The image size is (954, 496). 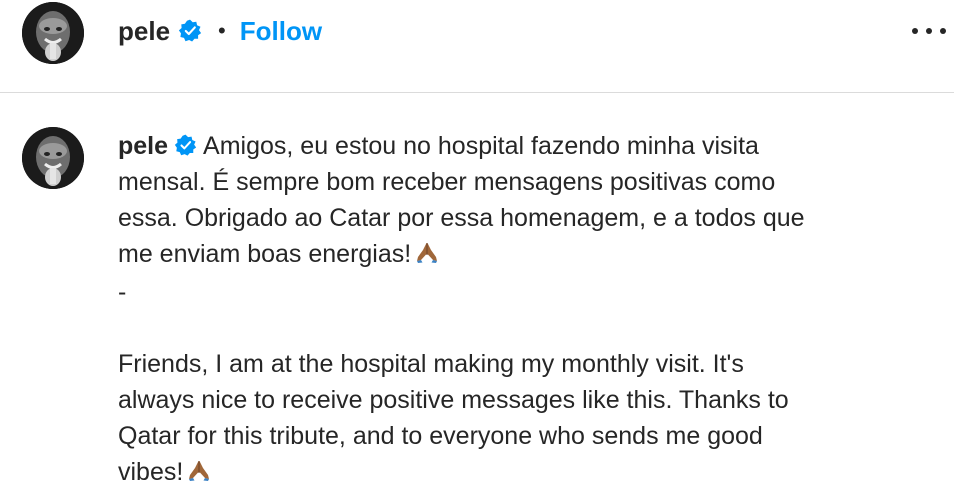 What do you see at coordinates (523, 473) in the screenshot?
I see `caption-line: vibes!` at bounding box center [523, 473].